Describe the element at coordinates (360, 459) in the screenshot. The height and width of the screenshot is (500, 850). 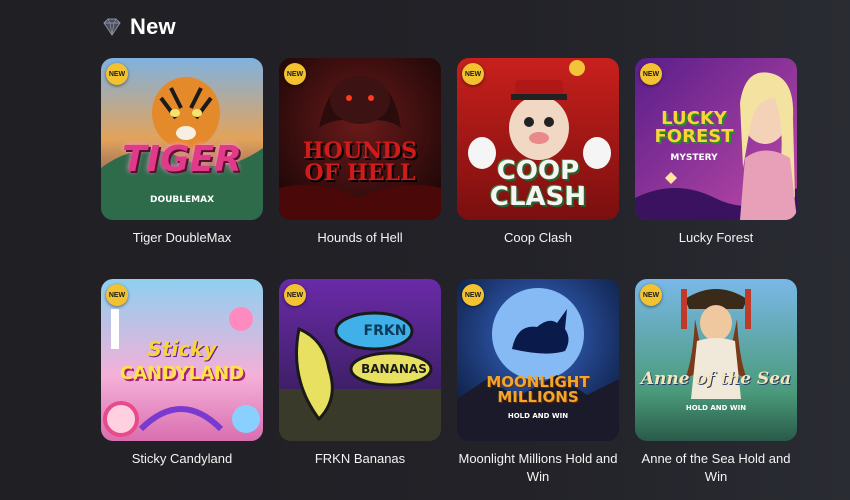
I see `game-title: FRKN Bananas` at that location.